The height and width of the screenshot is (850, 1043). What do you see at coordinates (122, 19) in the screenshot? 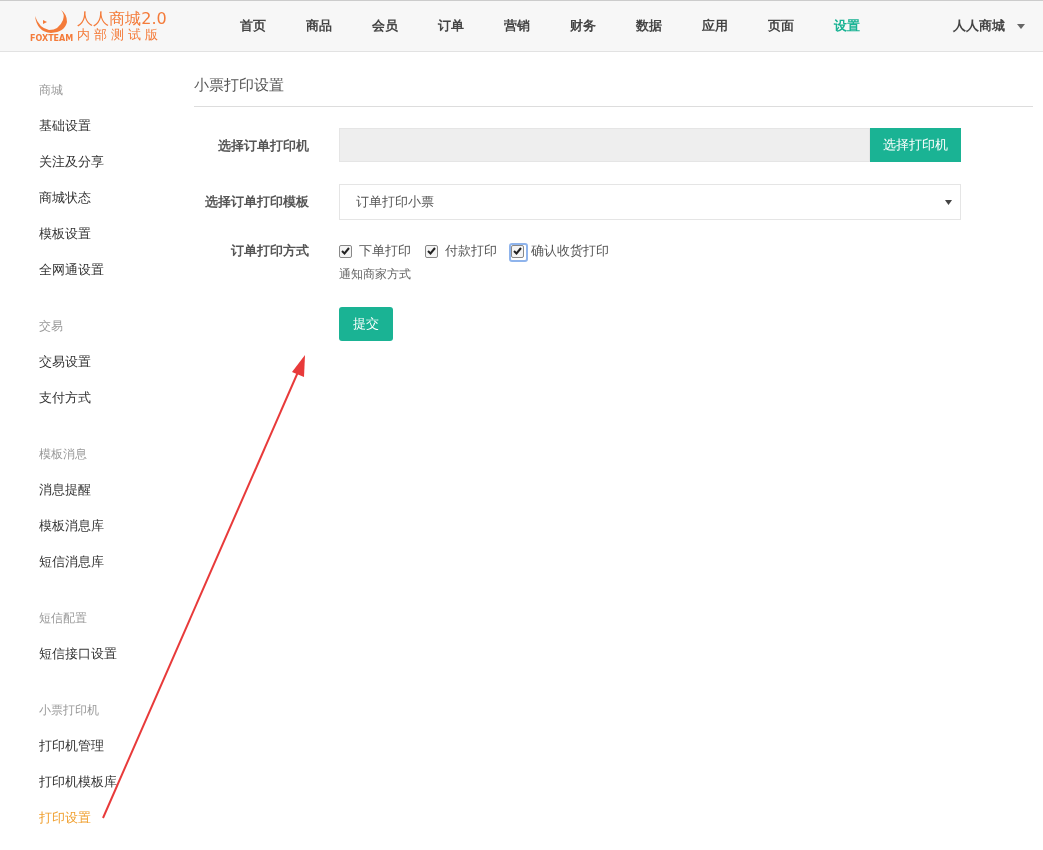
I see `logo-title: 人人商城2.0` at bounding box center [122, 19].